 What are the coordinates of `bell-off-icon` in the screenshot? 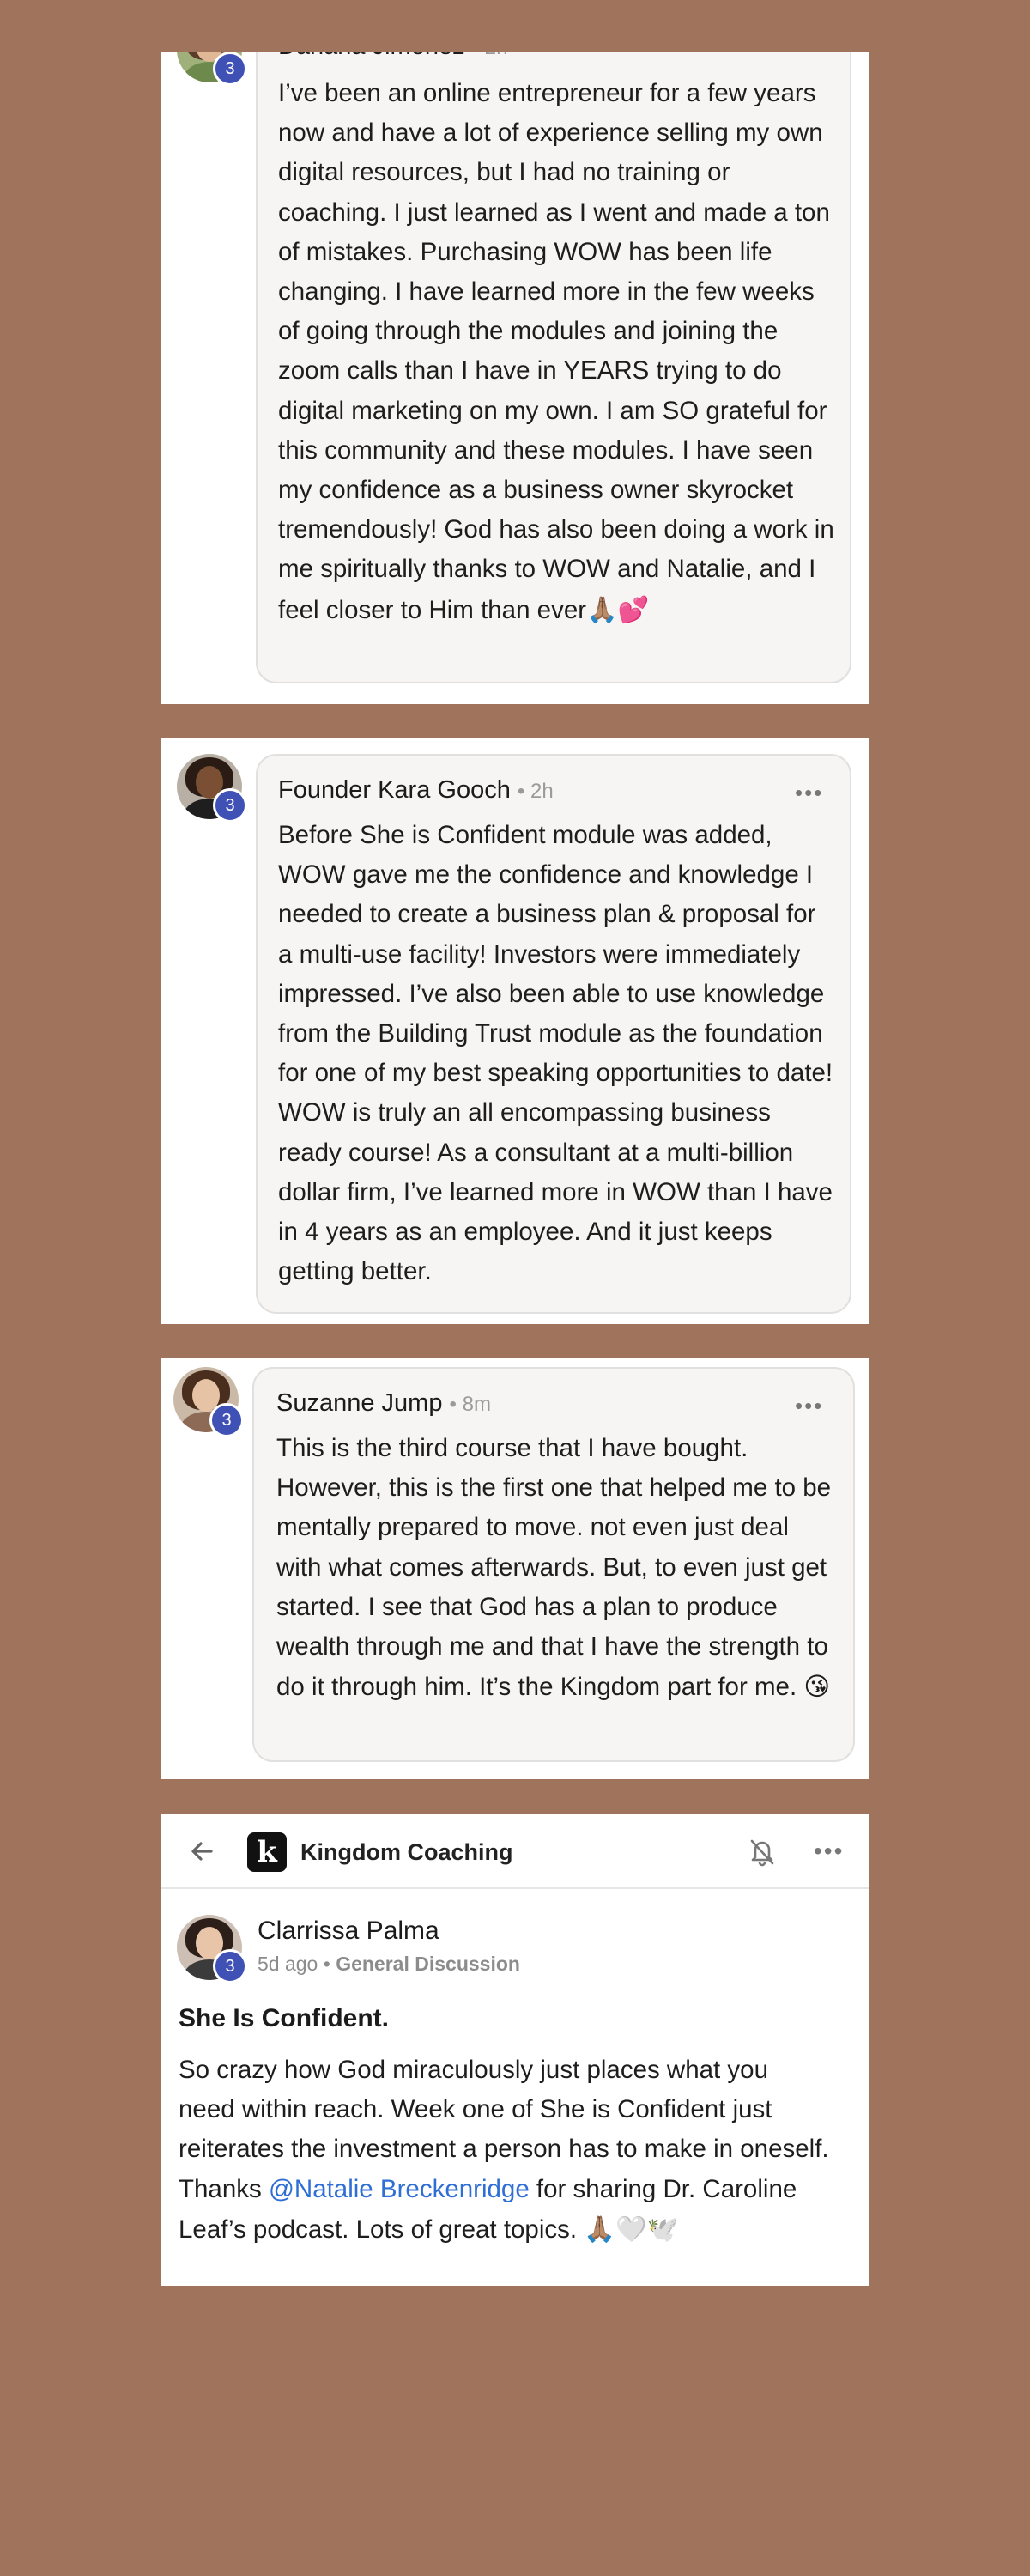 It's located at (762, 1853).